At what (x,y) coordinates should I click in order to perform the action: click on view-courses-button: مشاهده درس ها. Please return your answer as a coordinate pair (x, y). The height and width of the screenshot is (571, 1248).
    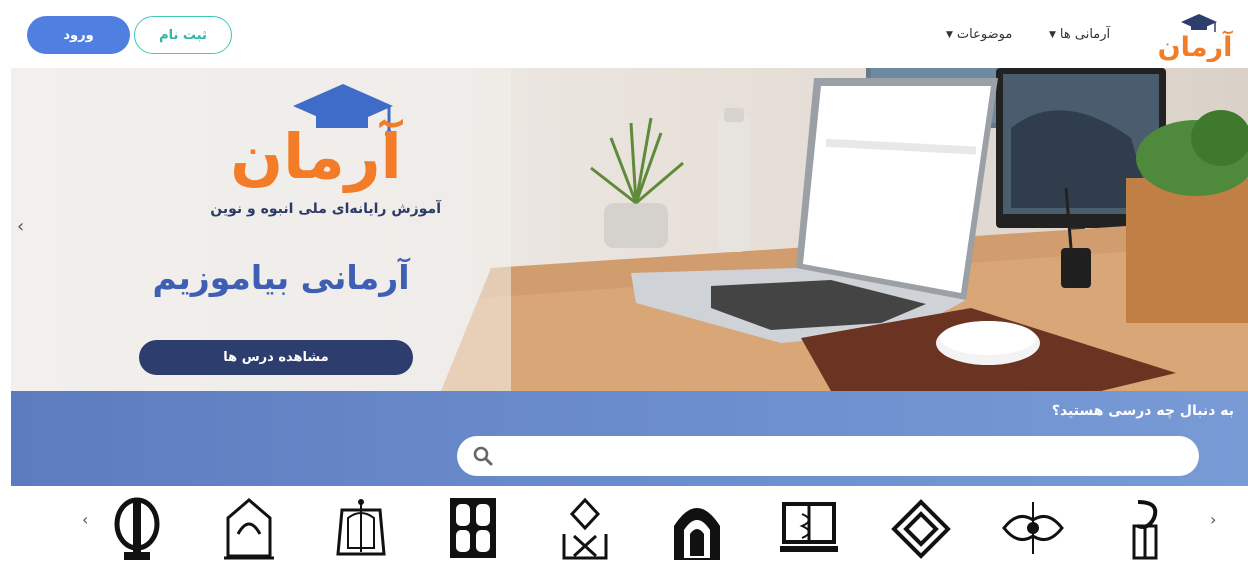
    Looking at the image, I should click on (276, 357).